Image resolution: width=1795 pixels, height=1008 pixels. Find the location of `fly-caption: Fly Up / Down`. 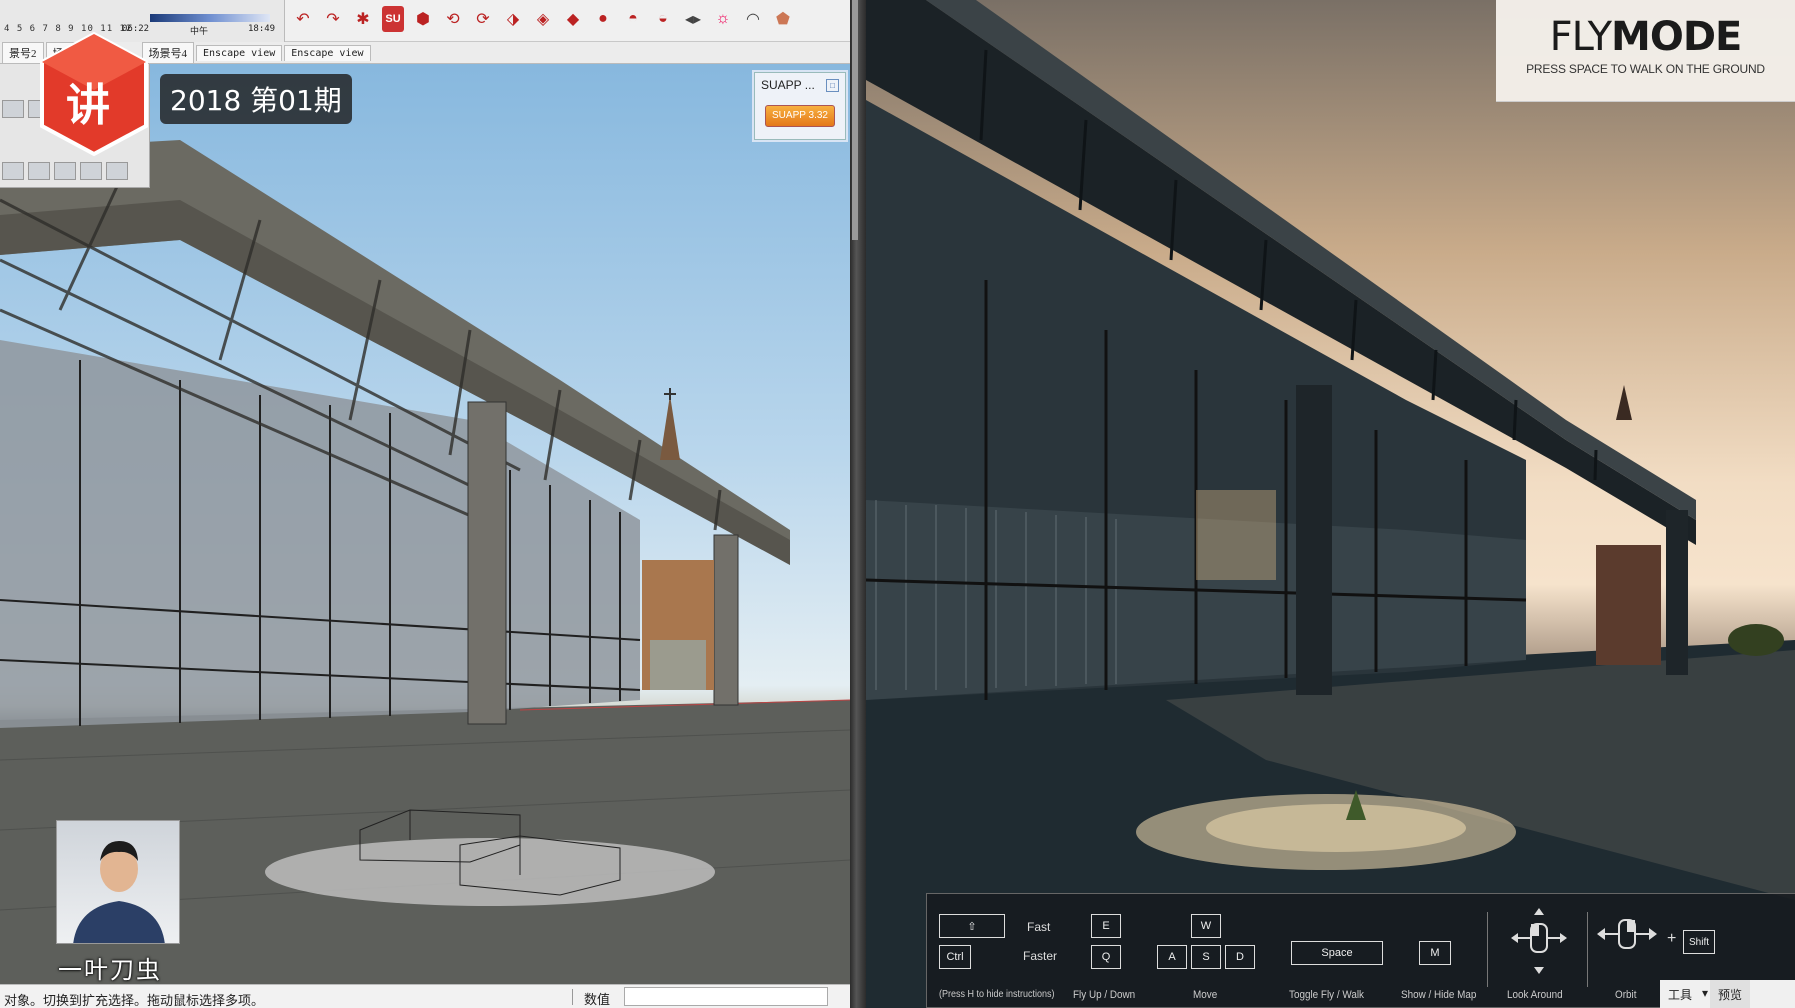

fly-caption: Fly Up / Down is located at coordinates (1104, 995).